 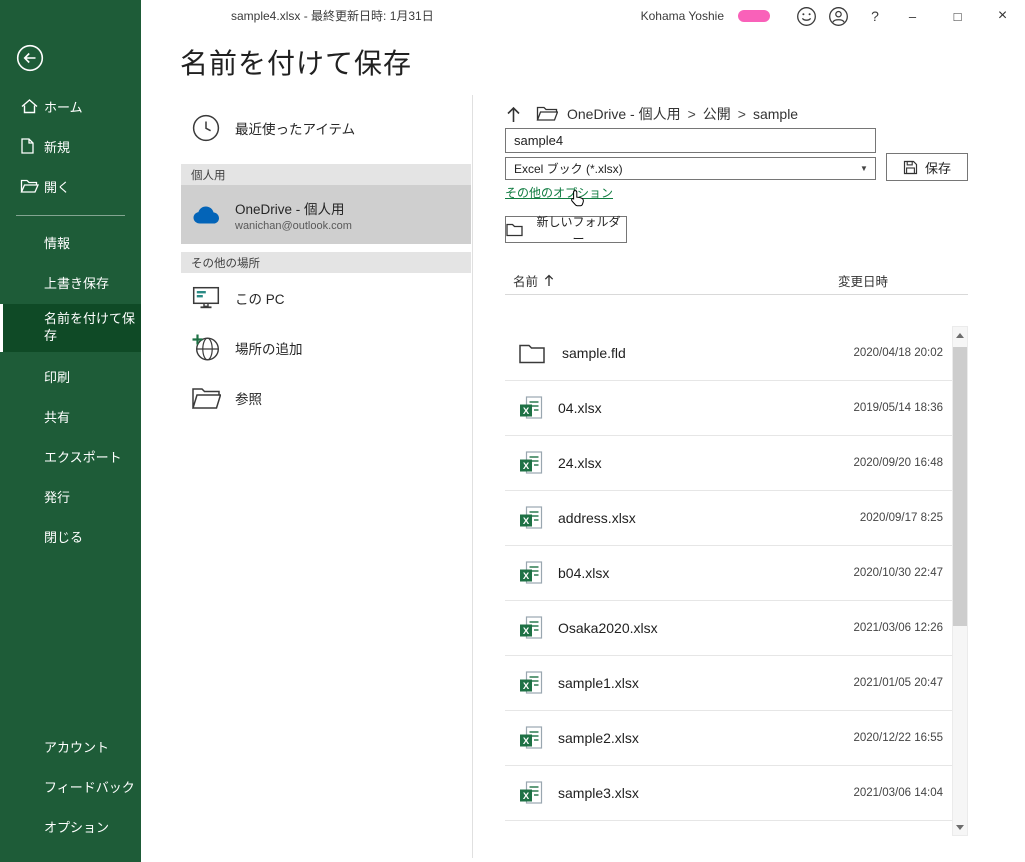 I want to click on titlebar-right-cluster: Kohama Yoshie ? – □ ×, so click(x=833, y=16).